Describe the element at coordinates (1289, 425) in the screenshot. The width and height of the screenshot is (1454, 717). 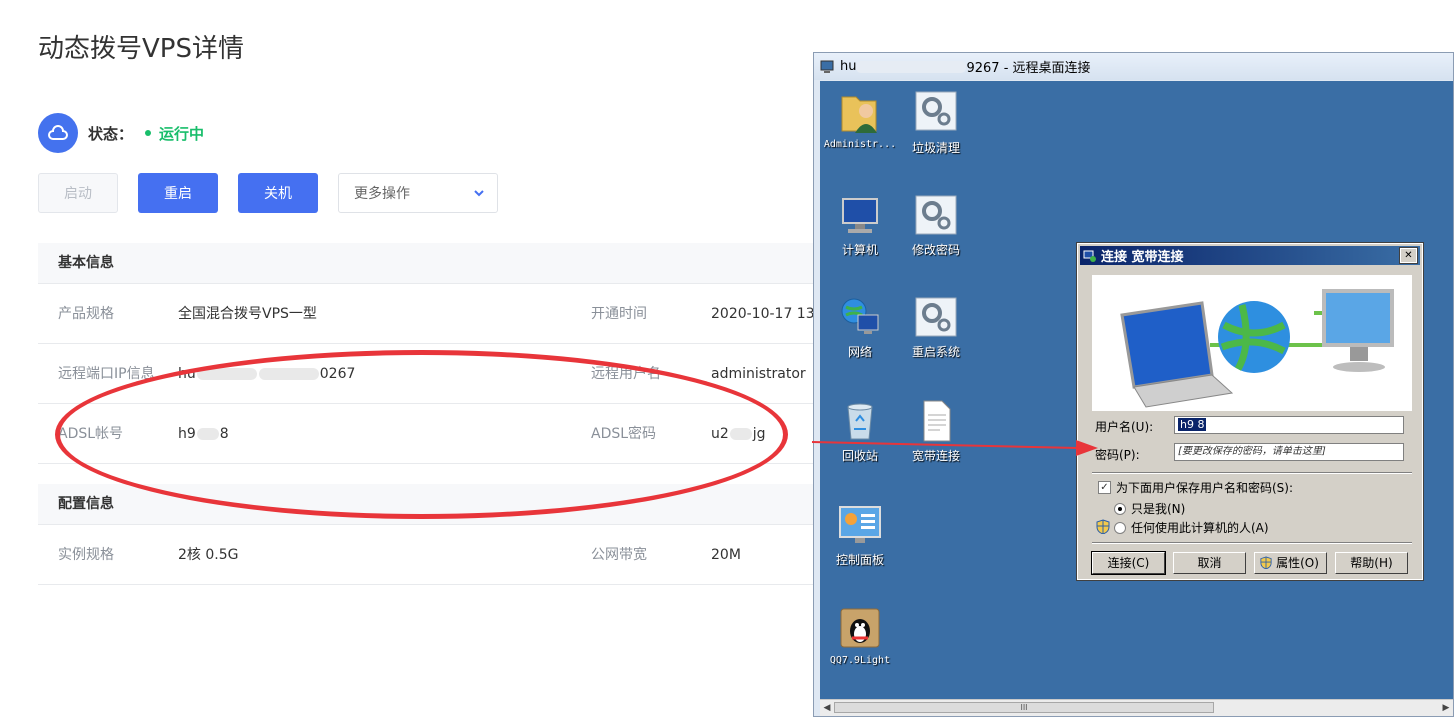
I see `username-input: h9 8` at that location.